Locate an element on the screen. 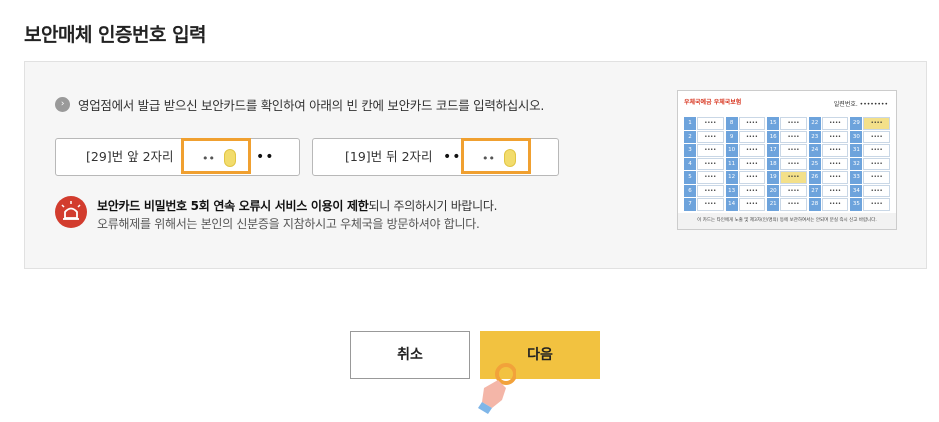 The image size is (939, 422). code-input-field-2: •• is located at coordinates (496, 156).